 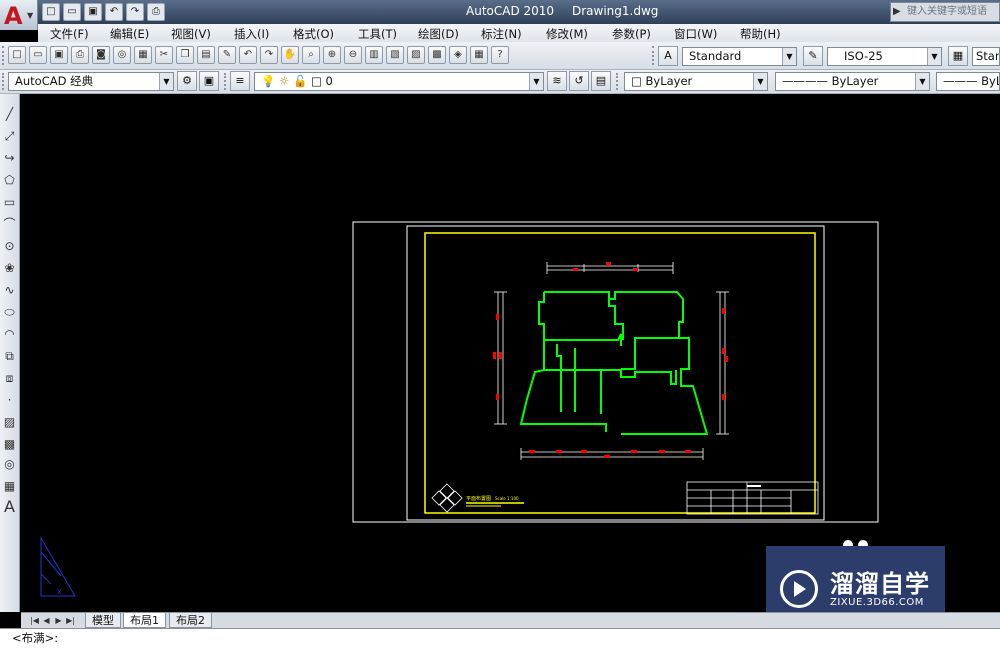 What do you see at coordinates (631, 34) in the screenshot?
I see `menu-parametric: 参数(P)` at bounding box center [631, 34].